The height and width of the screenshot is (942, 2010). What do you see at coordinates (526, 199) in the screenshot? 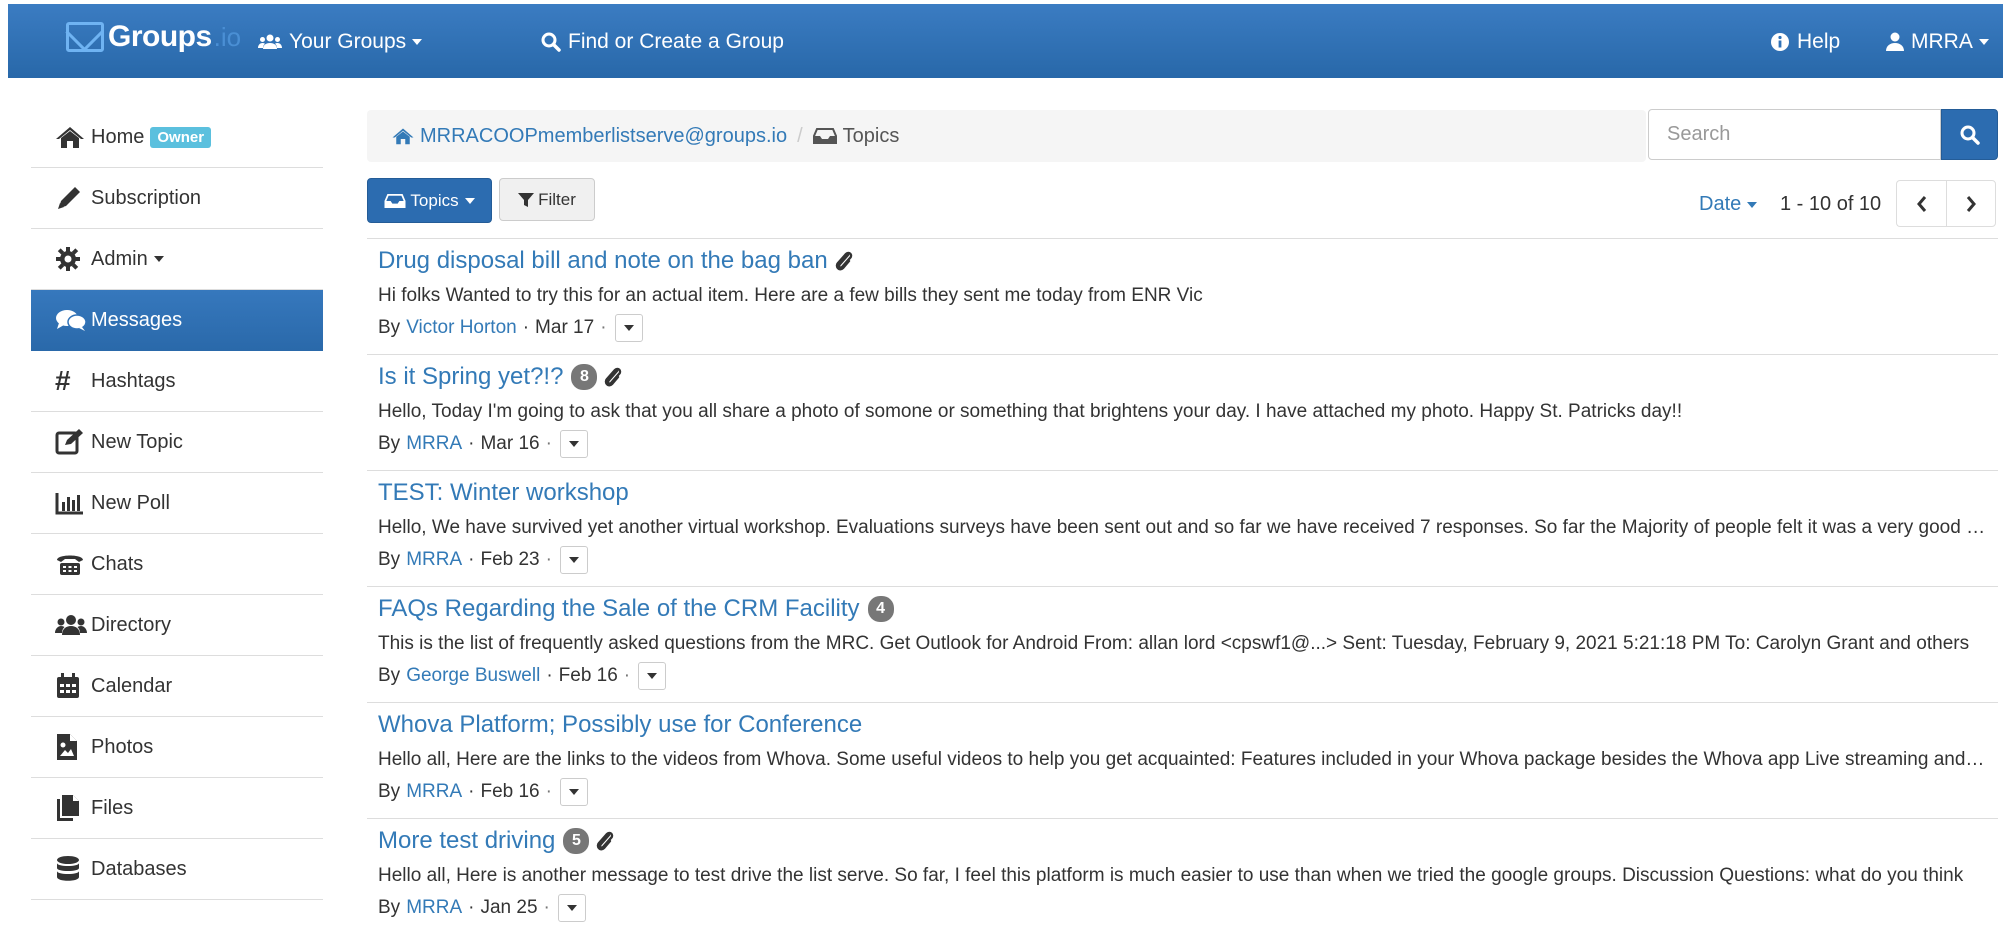
I see `filter-icon` at bounding box center [526, 199].